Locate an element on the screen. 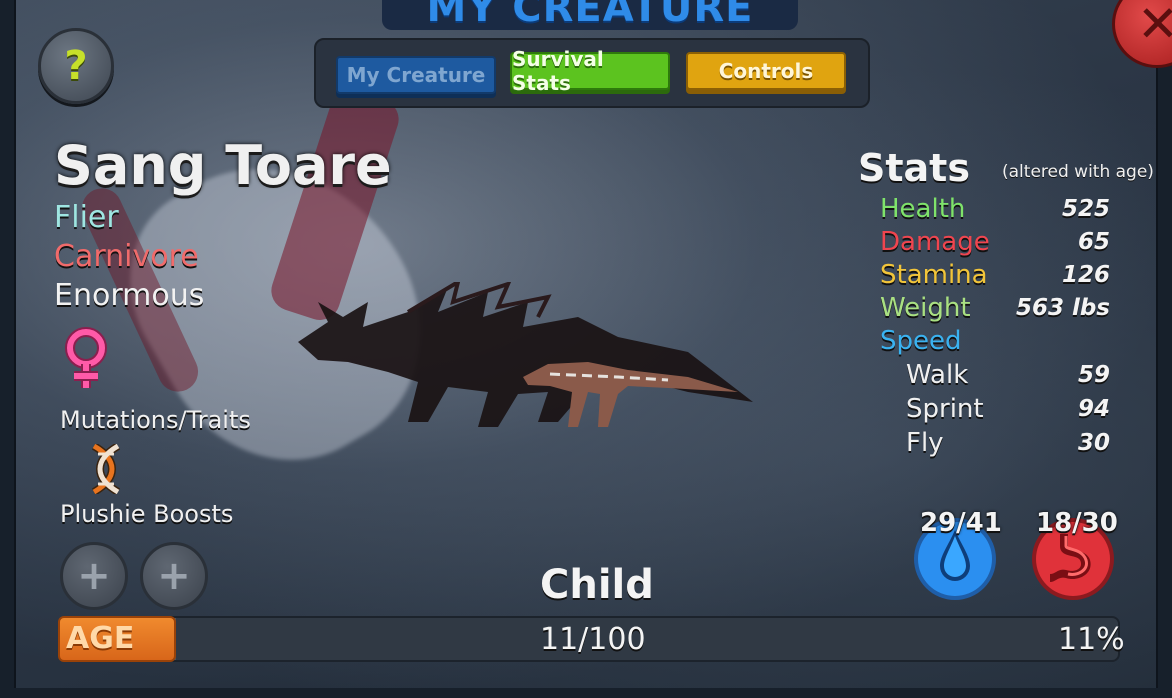 This screenshot has height=698, width=1172. stat-label: Sprint is located at coordinates (945, 409).